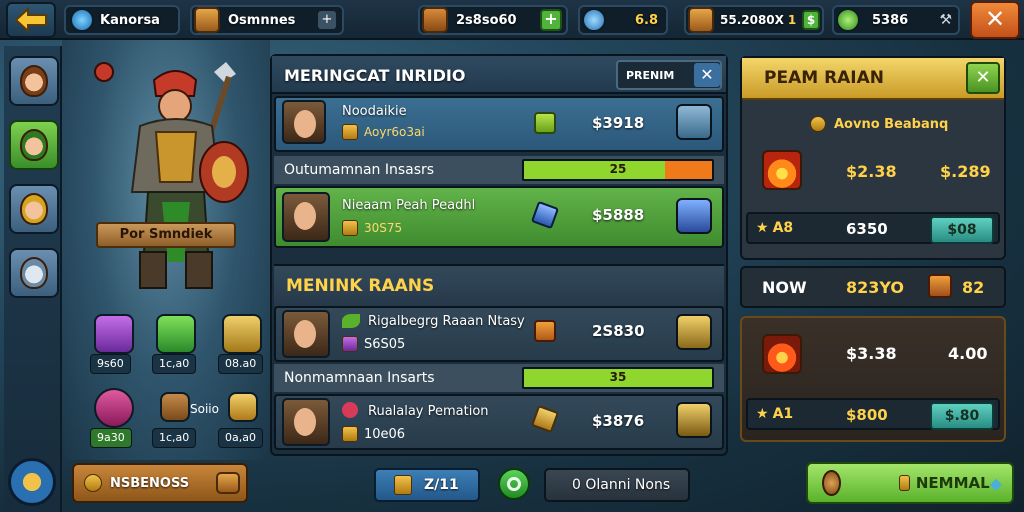 This screenshot has height=512, width=1024. I want to click on drop-icon, so click(594, 20).